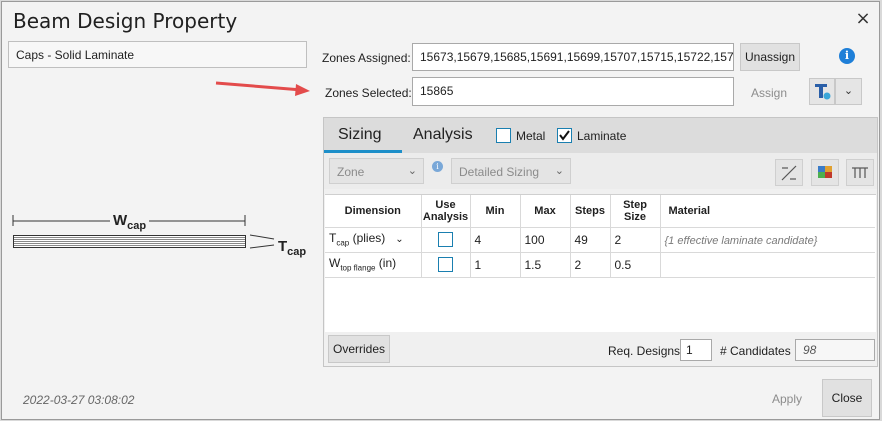 This screenshot has width=882, height=421. Describe the element at coordinates (545, 211) in the screenshot. I see `header-max: Max` at that location.